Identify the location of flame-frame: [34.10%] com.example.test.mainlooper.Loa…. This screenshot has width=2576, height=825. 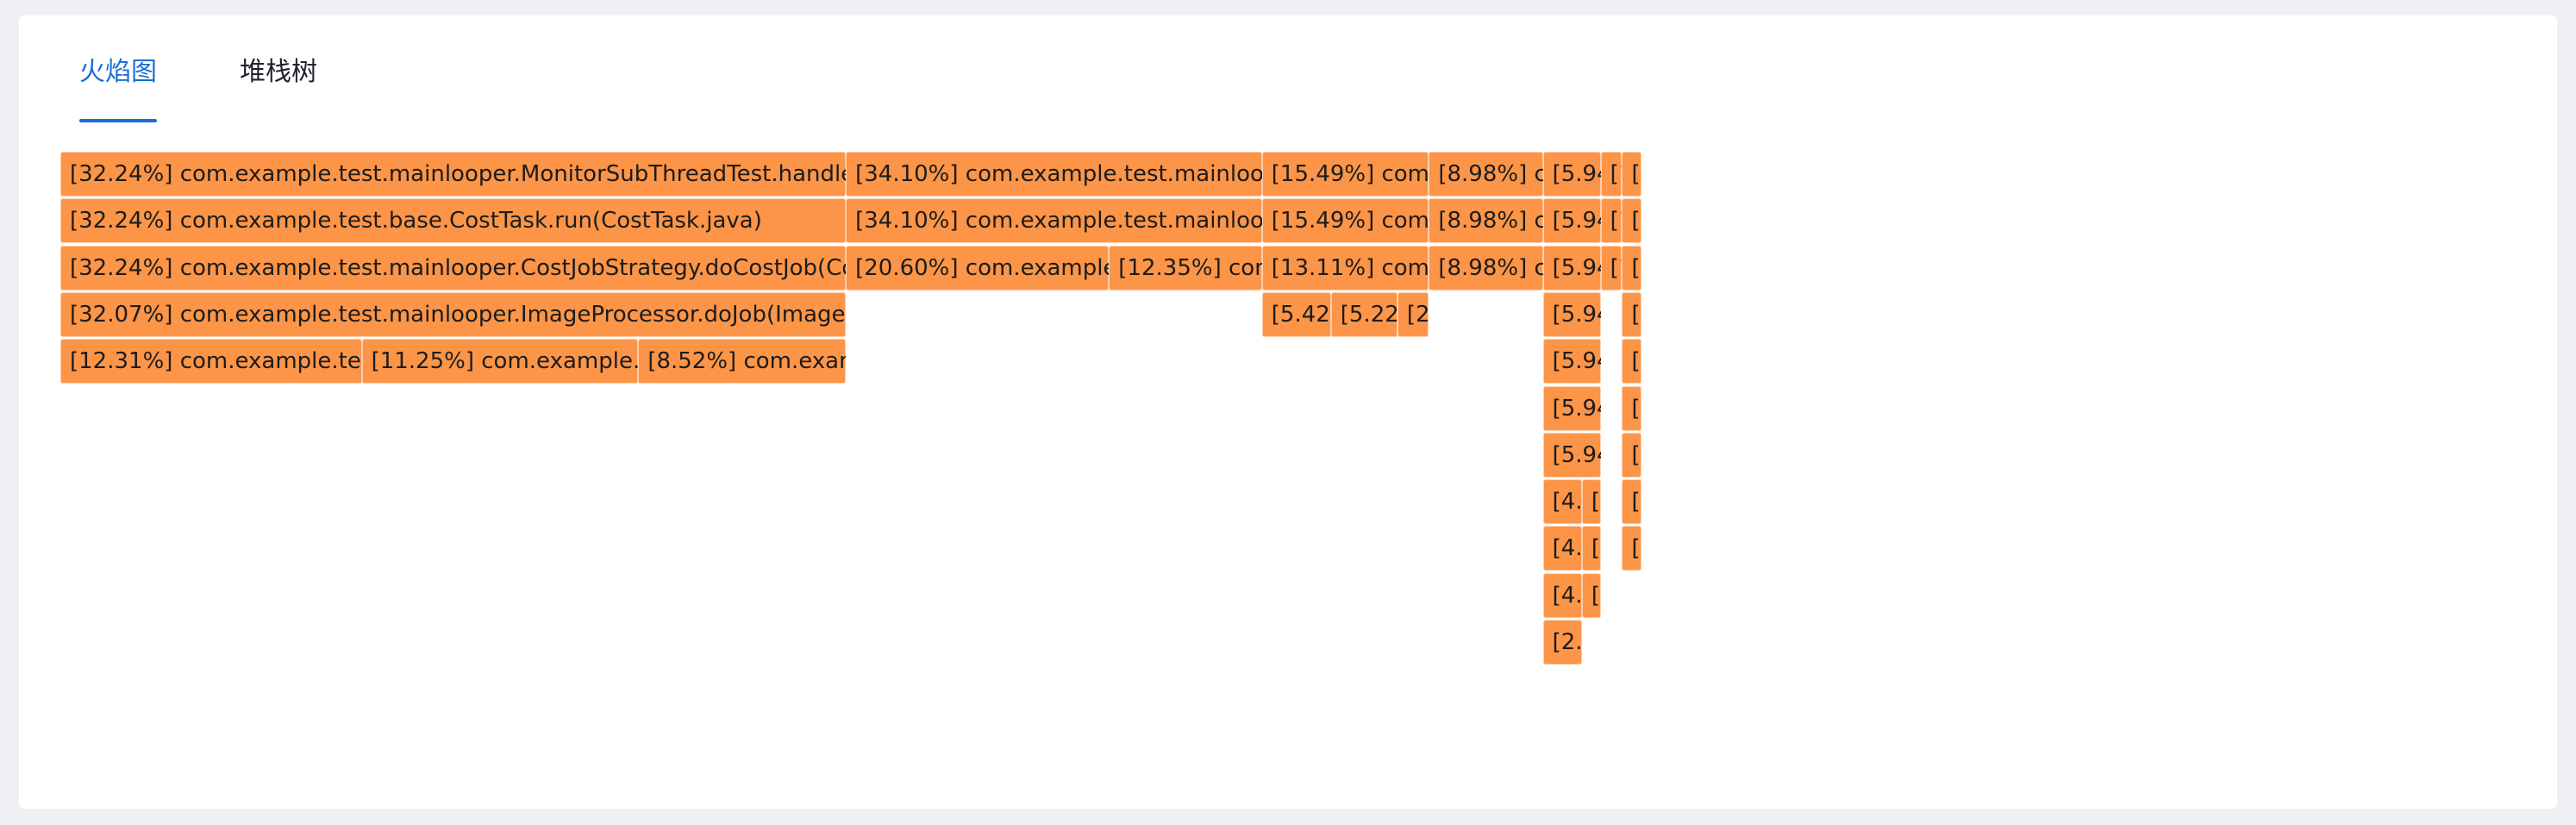
(1054, 221).